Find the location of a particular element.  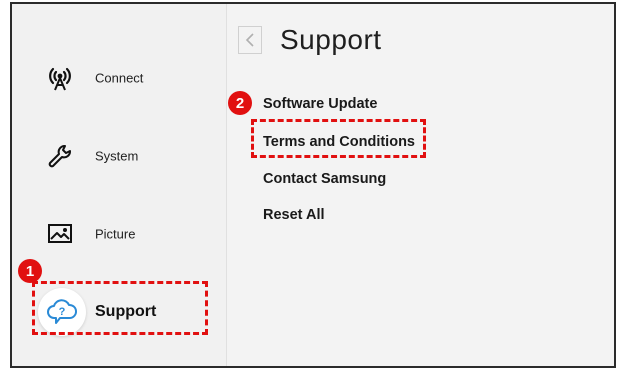

step-badge-2: 2 is located at coordinates (240, 103).